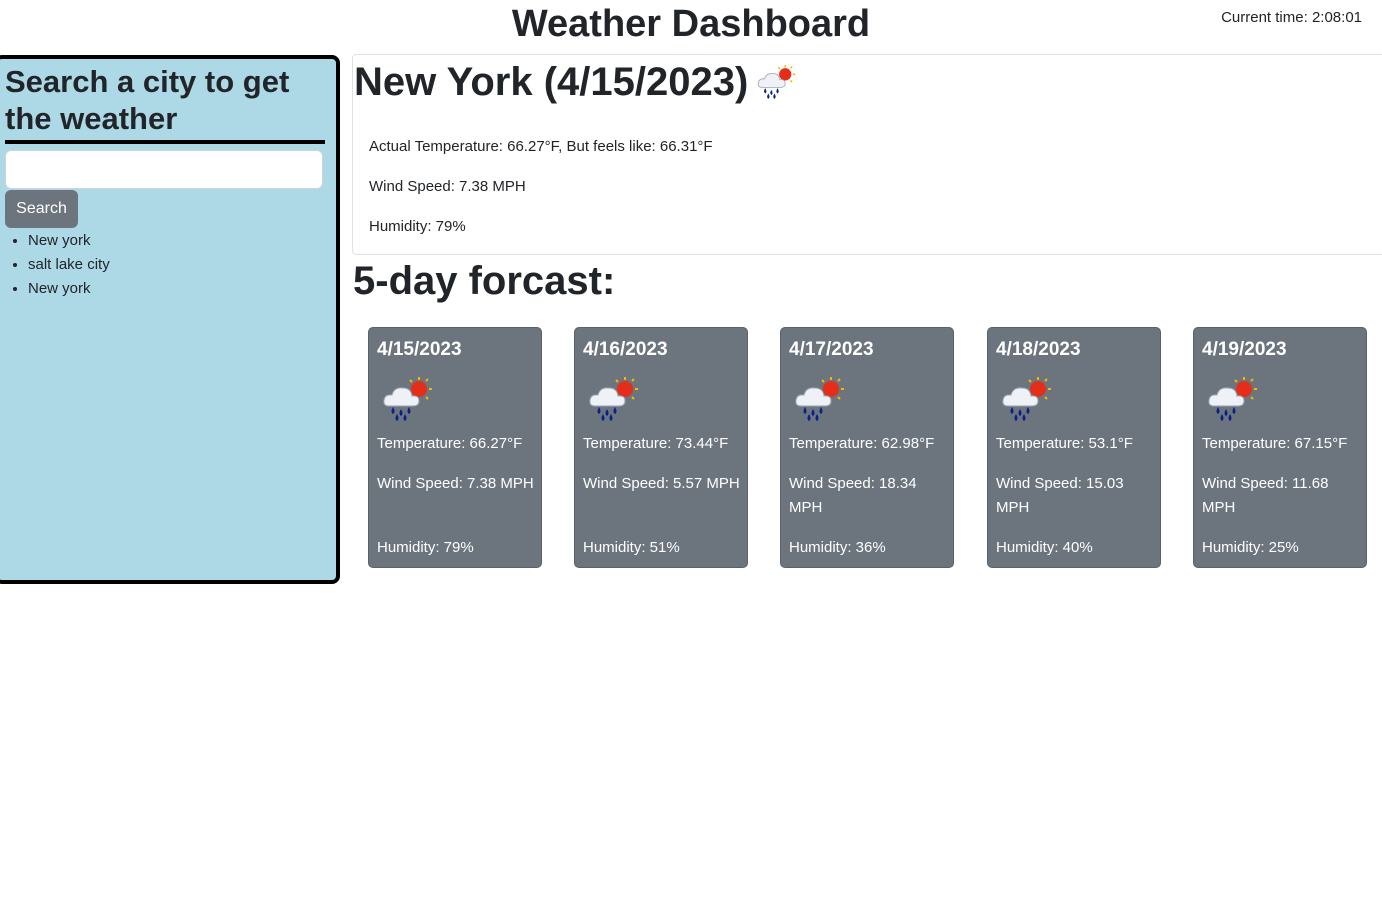 This screenshot has height=905, width=1382. I want to click on forecast-humidity: Humidity: 36%, so click(837, 547).